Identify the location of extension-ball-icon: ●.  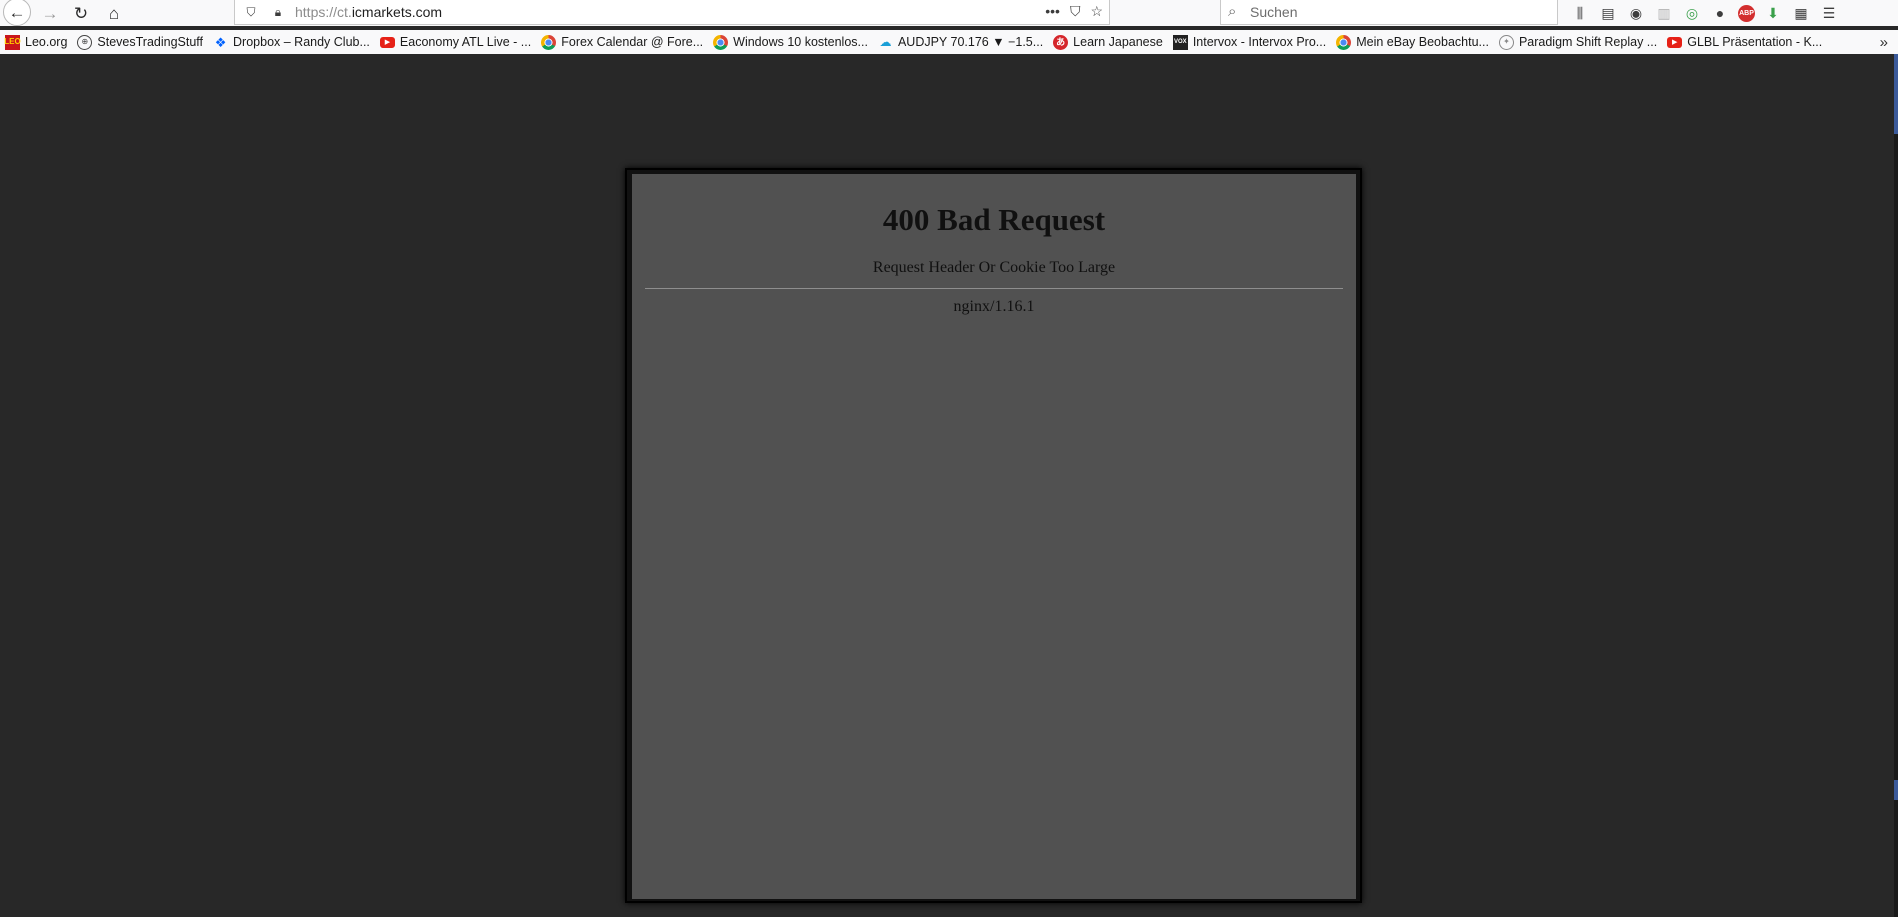
(1720, 13).